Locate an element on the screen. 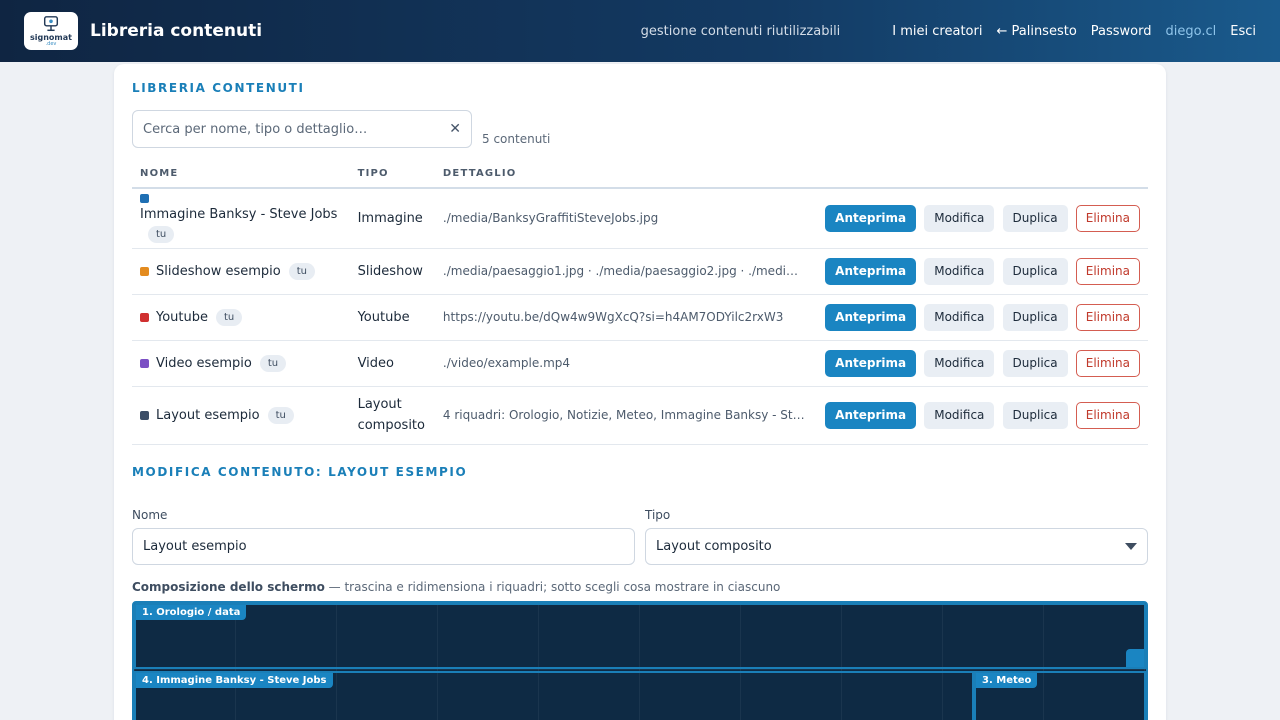  cell-name: Youtube tu is located at coordinates (241, 317).